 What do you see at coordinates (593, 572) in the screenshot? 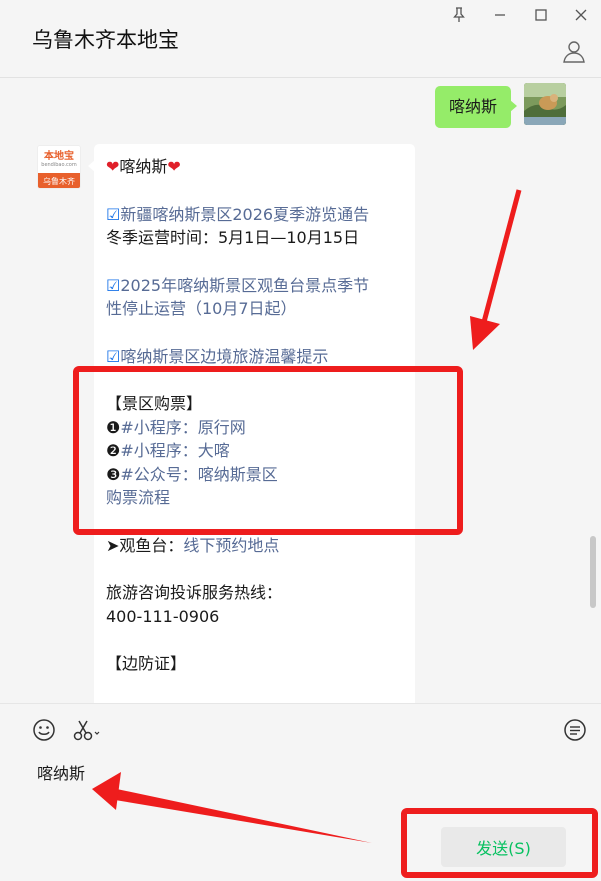
I see `chat-scrollbar` at bounding box center [593, 572].